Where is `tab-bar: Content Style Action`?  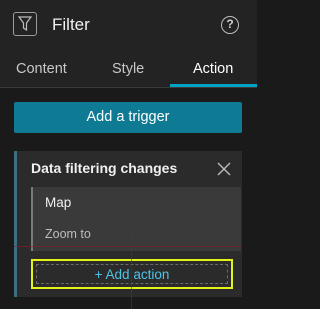 tab-bar: Content Style Action is located at coordinates (128, 70).